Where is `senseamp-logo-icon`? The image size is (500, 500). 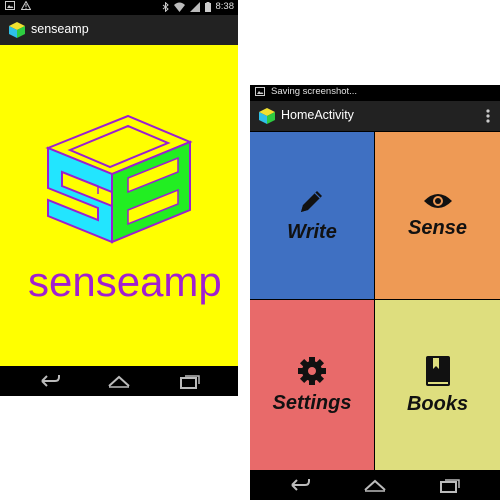 senseamp-logo-icon is located at coordinates (119, 179).